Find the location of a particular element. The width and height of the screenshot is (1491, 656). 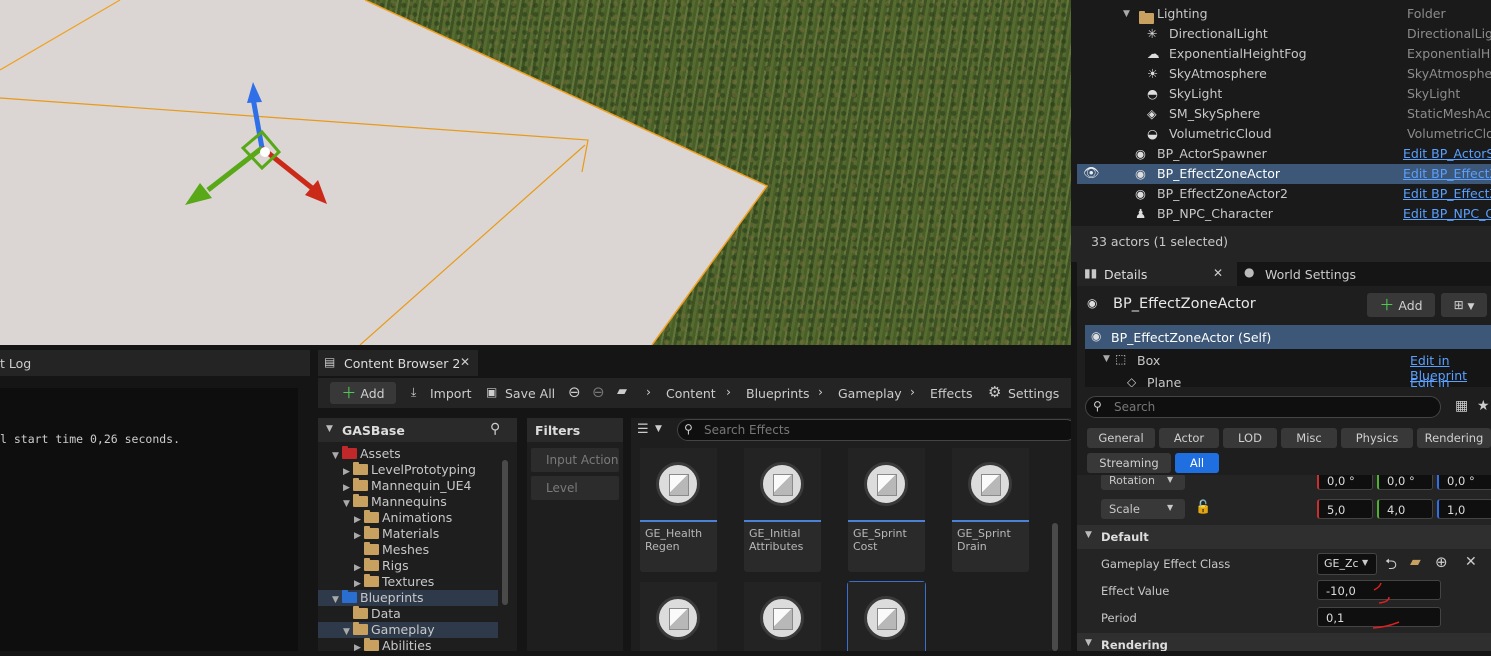

settings-button: Settings is located at coordinates (1033, 393).